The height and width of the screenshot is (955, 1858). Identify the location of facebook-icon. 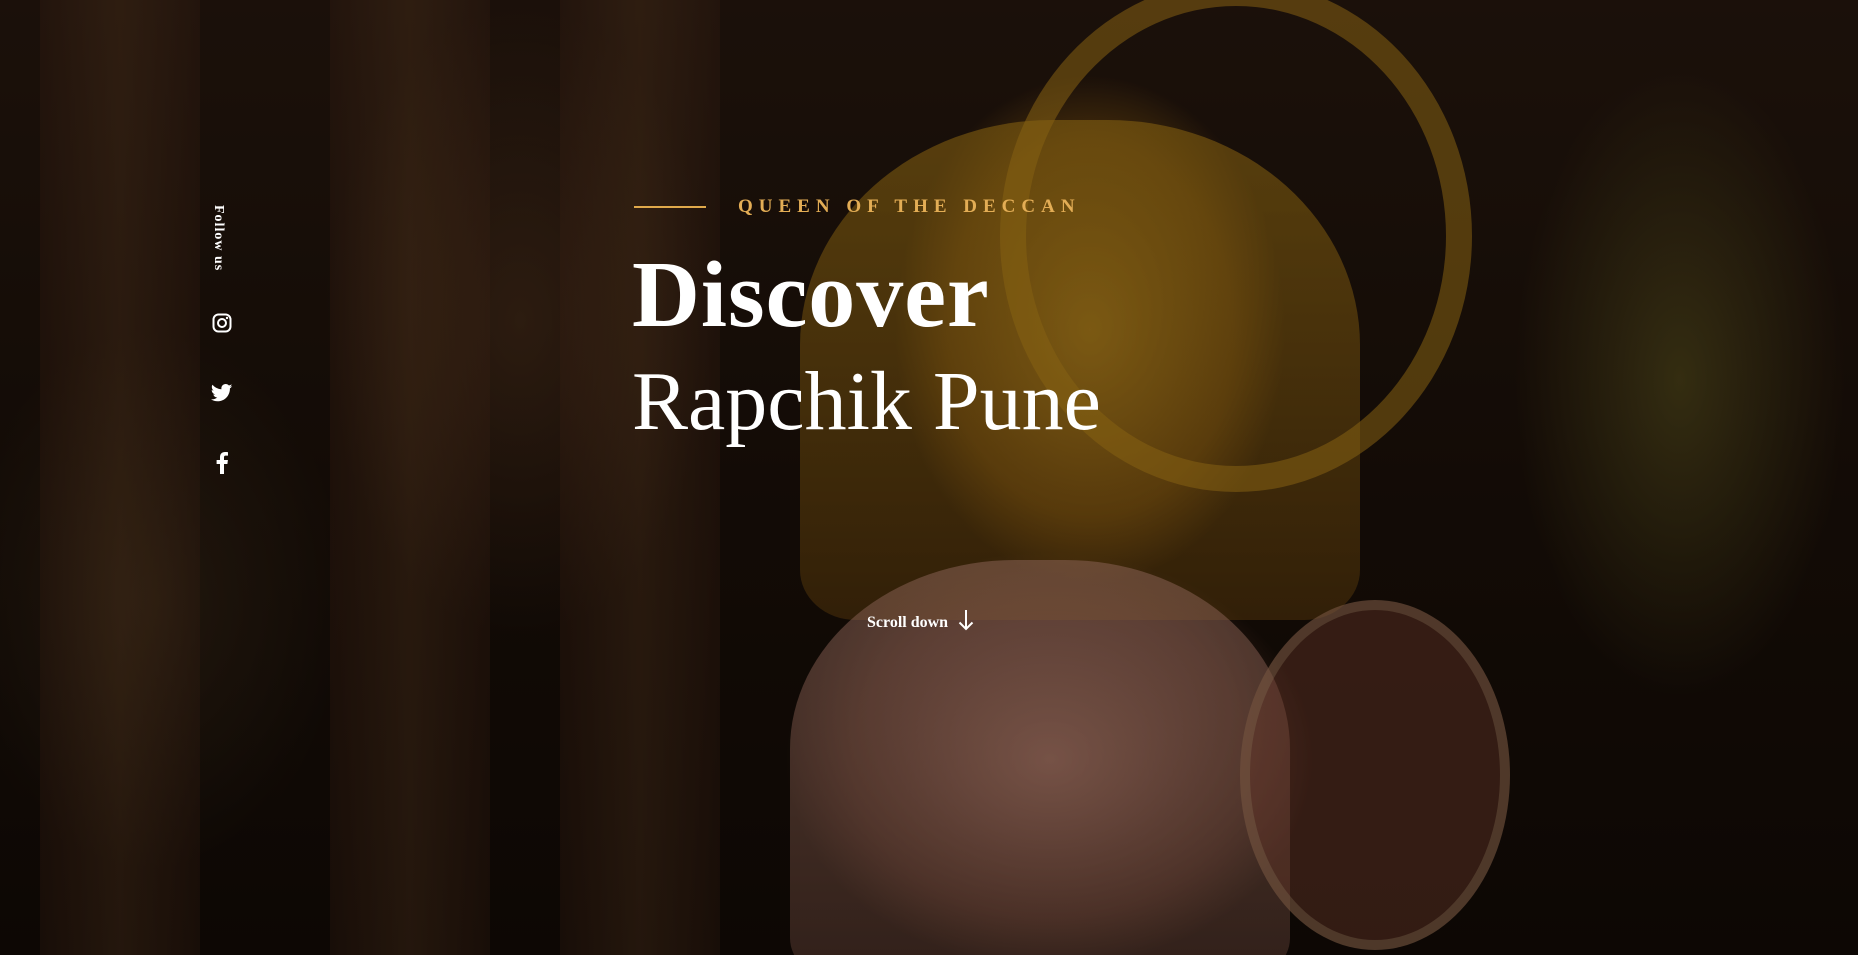
(222, 463).